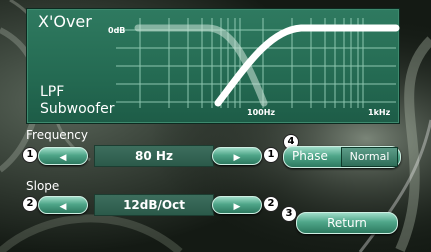  I want to click on frequency-up-button: ▶, so click(237, 156).